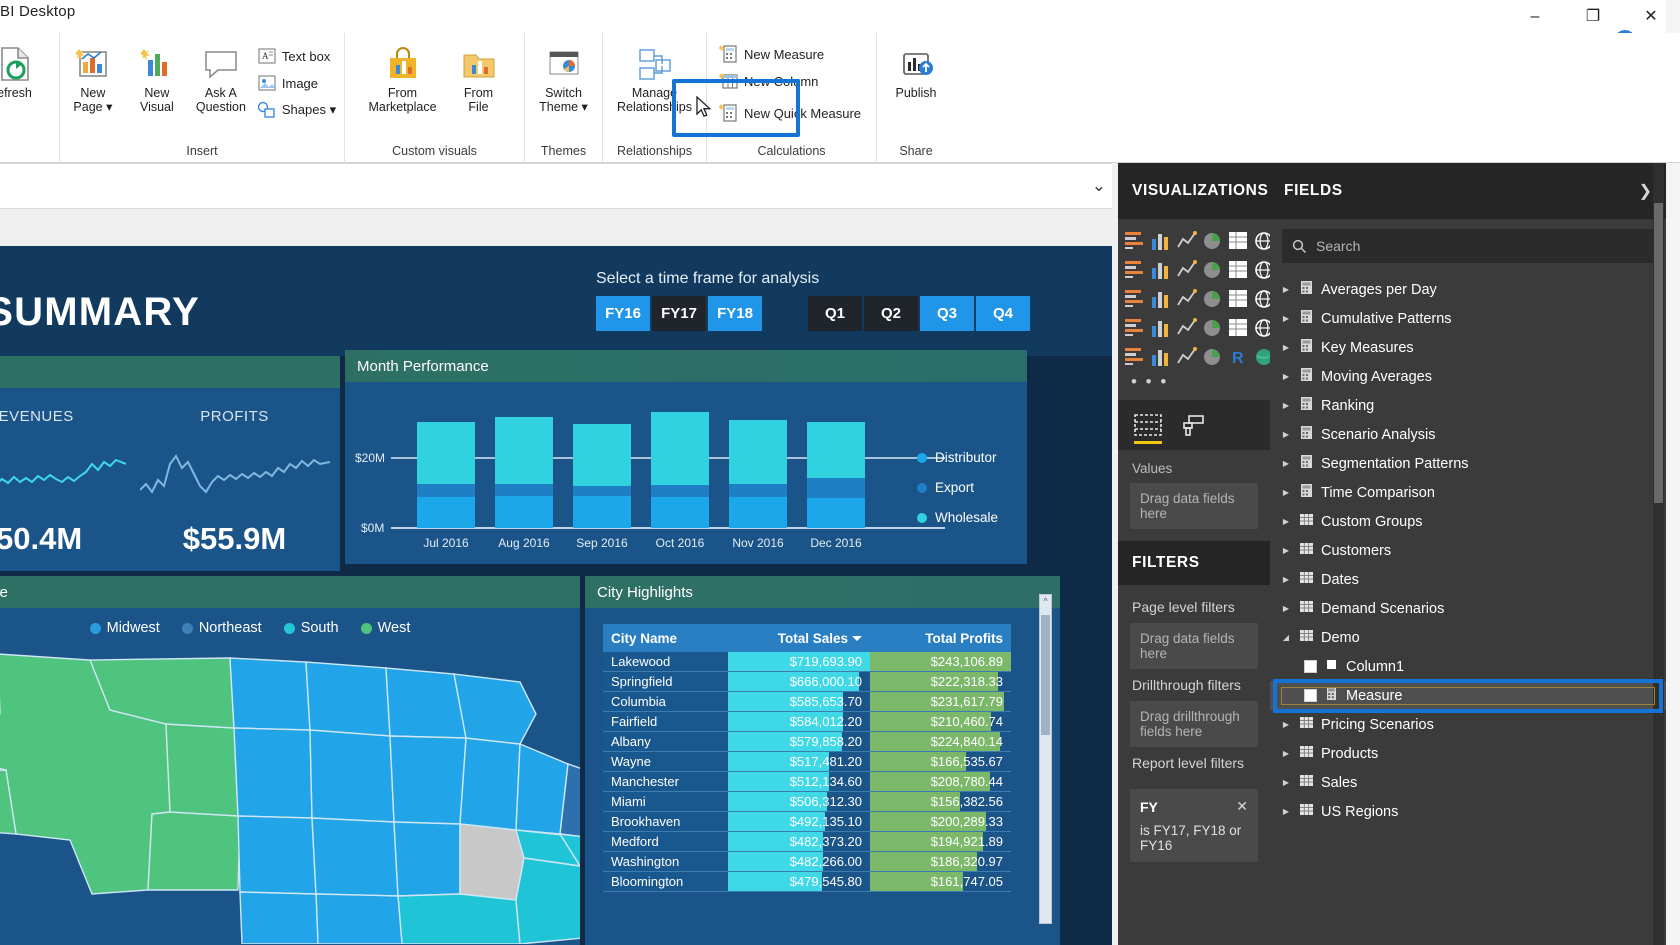 The height and width of the screenshot is (945, 1680). What do you see at coordinates (1468, 376) in the screenshot?
I see `field-item-moving-averages: ▶ Moving Averages` at bounding box center [1468, 376].